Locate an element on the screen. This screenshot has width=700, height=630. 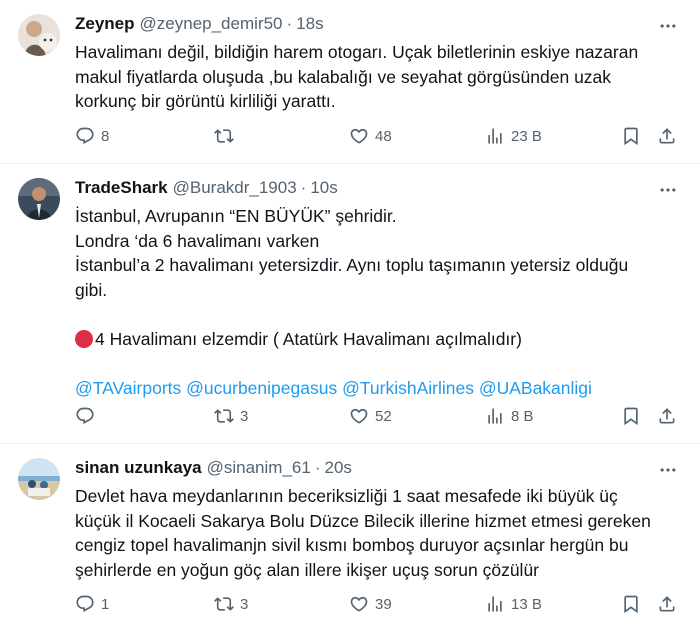
text-line: Londra ‘da 6 havalimanı varken is located at coordinates (197, 240).